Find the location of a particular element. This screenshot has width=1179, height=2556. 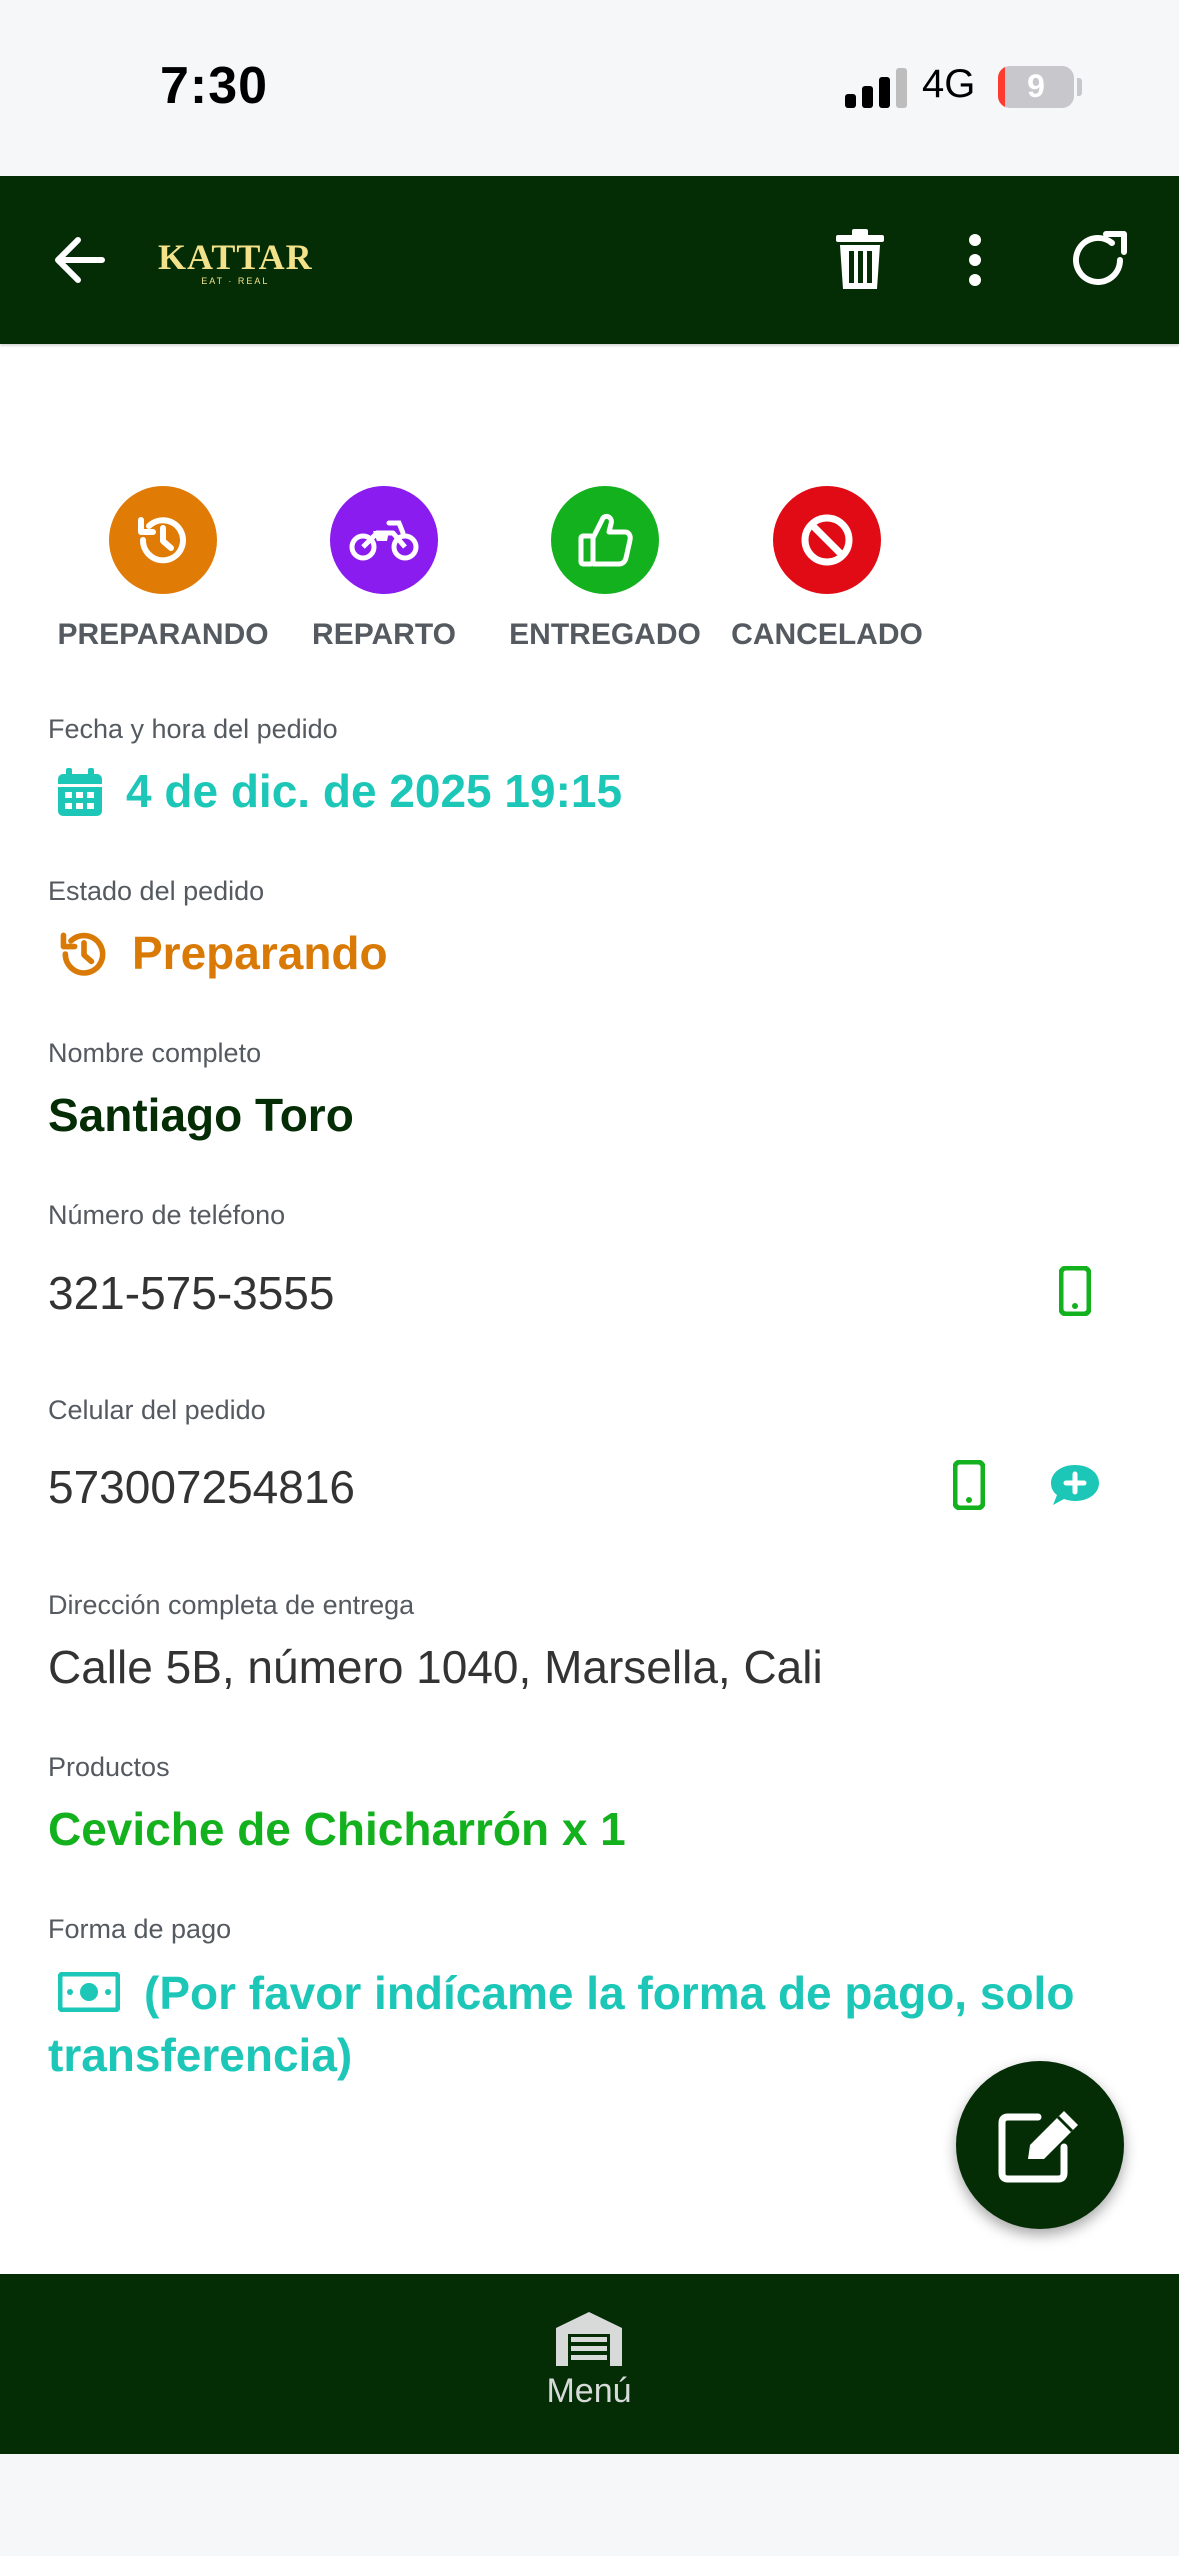

battery-icon: 9 is located at coordinates (1036, 87).